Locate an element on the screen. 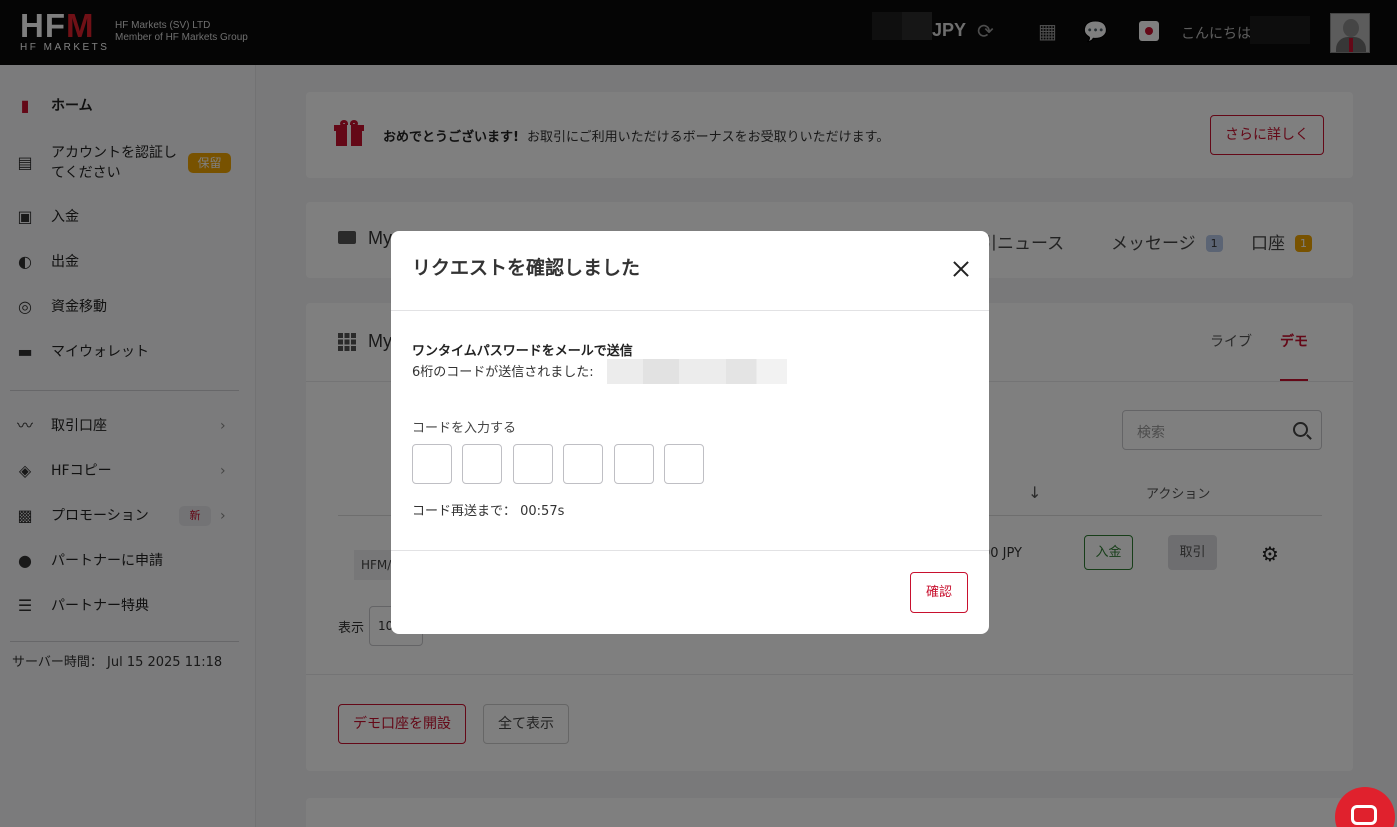 The width and height of the screenshot is (1397, 827). otp-sent-text: 6桁のコードが送信されました: is located at coordinates (503, 372).